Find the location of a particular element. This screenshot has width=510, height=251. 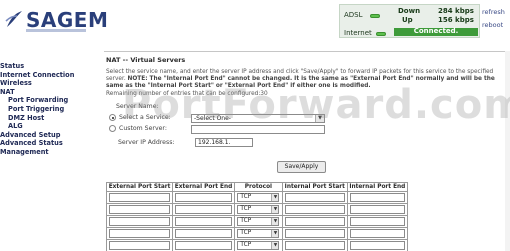

adsl-label: ADSL is located at coordinates (353, 15).